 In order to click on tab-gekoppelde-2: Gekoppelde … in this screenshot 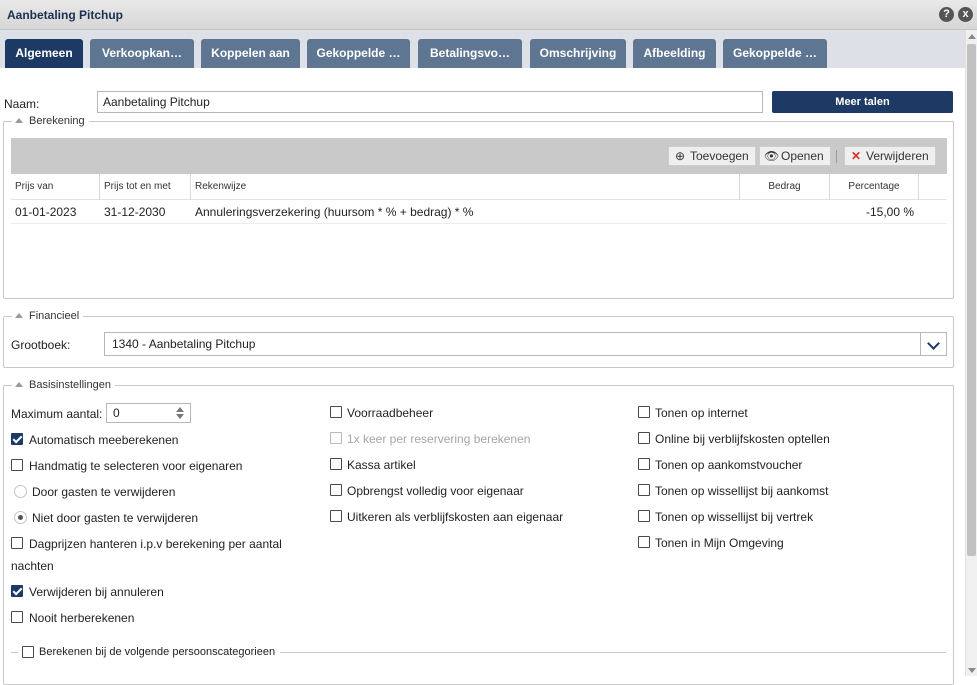, I will do `click(775, 53)`.